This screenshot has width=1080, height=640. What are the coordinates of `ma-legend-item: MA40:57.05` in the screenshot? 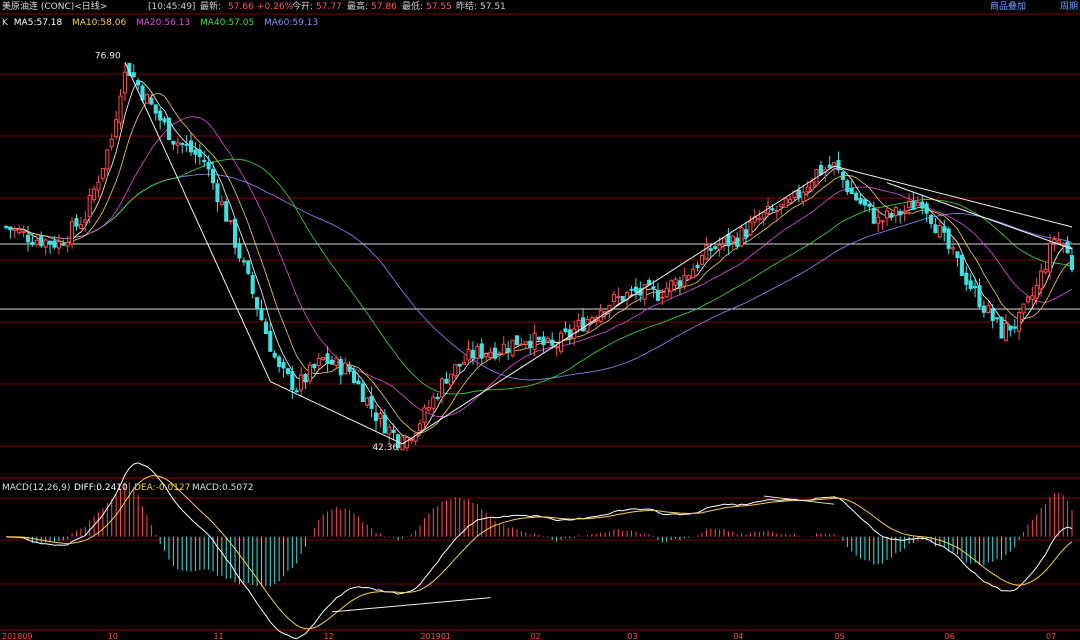 It's located at (227, 23).